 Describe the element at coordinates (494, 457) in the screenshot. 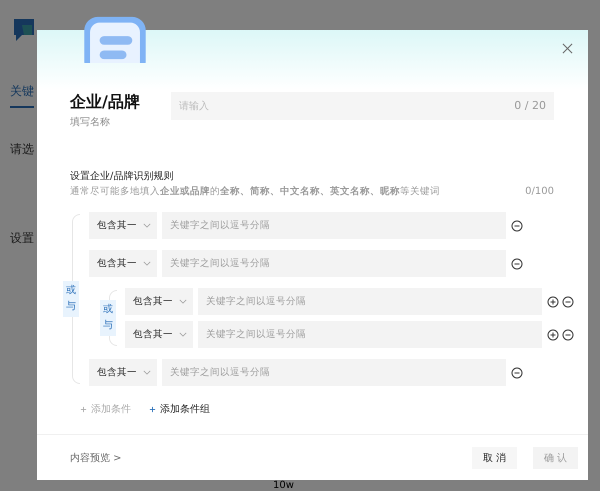

I see `cancel-button: 取 消` at that location.